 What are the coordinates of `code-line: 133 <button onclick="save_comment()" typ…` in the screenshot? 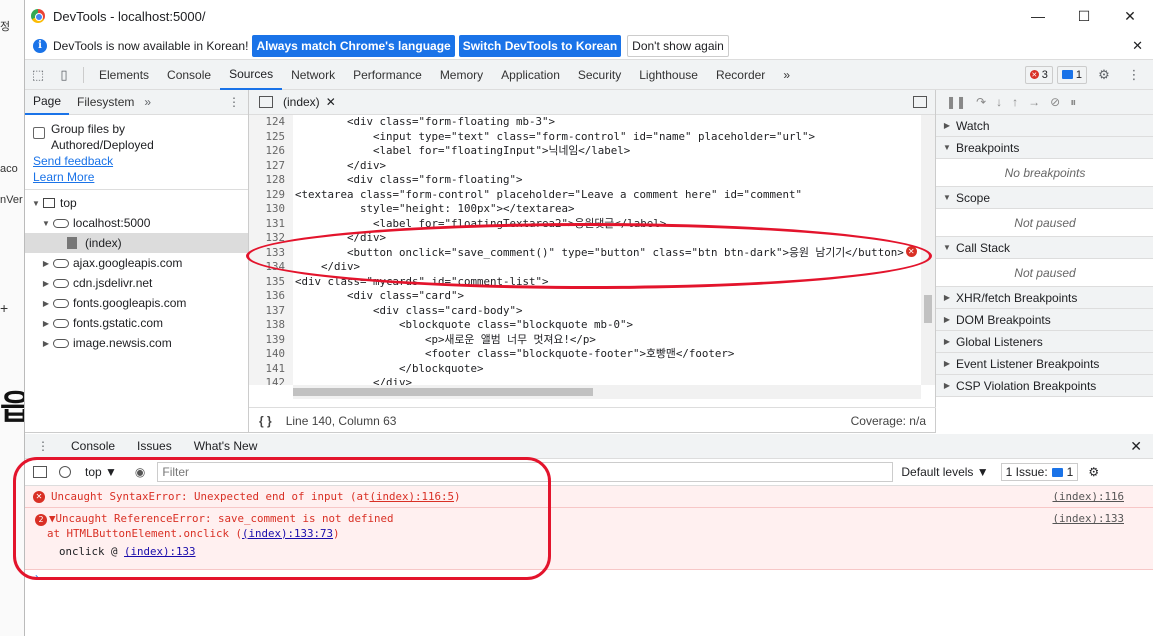 It's located at (585, 252).